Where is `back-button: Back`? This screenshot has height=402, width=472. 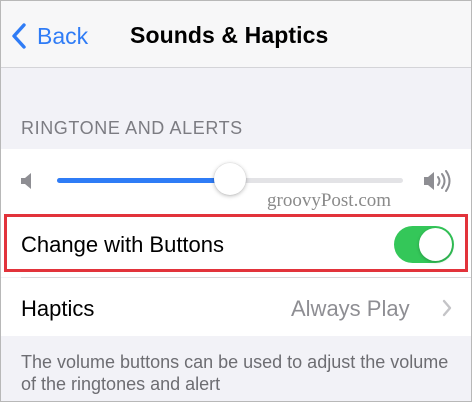 back-button: Back is located at coordinates (49, 36).